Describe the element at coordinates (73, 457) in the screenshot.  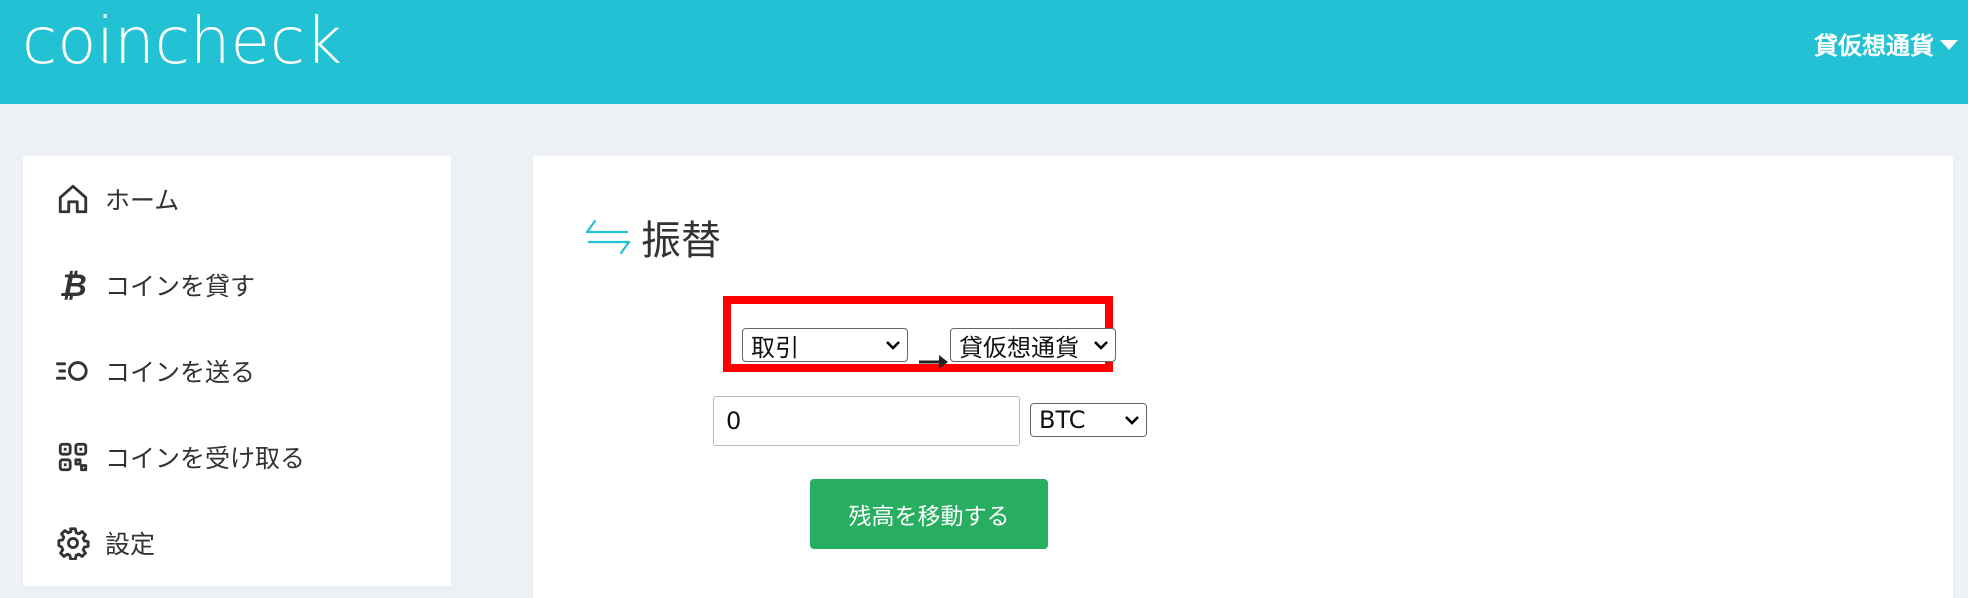
I see `qr-code-icon` at that location.